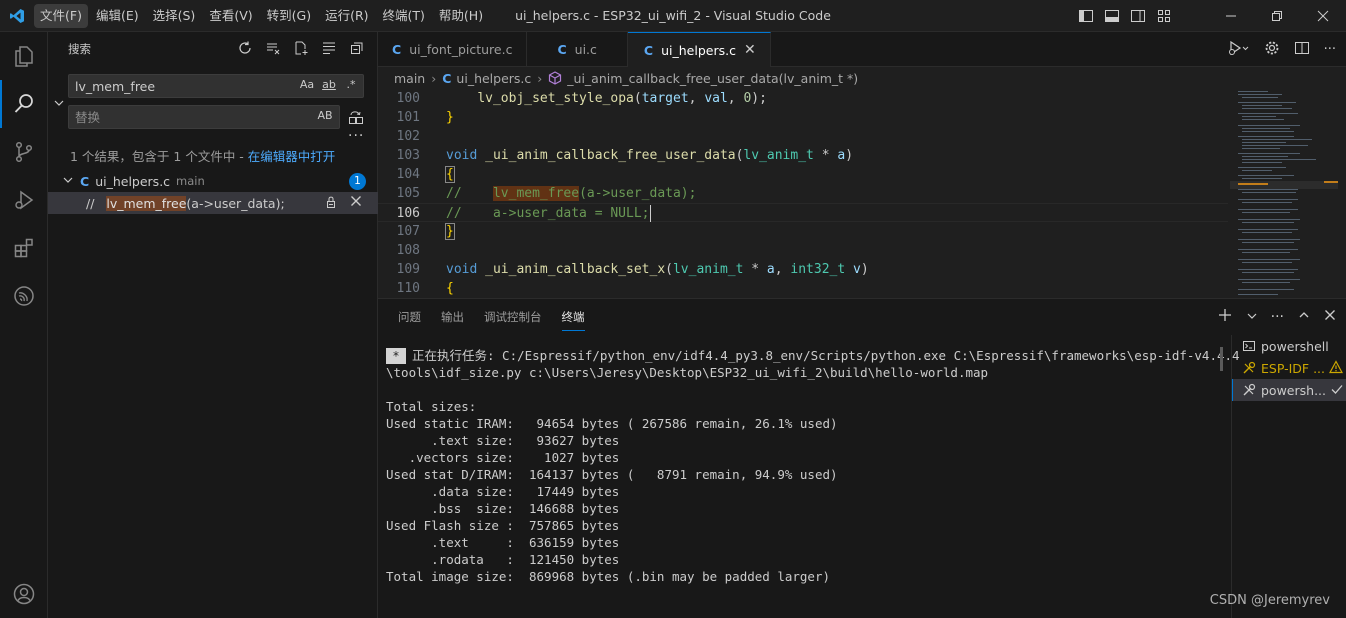 The height and width of the screenshot is (618, 1346). I want to click on close-panel-icon, so click(1330, 317).